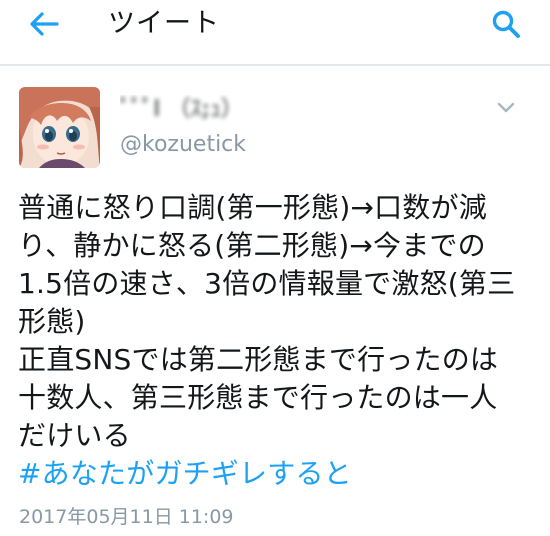 Image resolution: width=550 pixels, height=536 pixels. I want to click on tweet-text-line: 形態), so click(52, 321).